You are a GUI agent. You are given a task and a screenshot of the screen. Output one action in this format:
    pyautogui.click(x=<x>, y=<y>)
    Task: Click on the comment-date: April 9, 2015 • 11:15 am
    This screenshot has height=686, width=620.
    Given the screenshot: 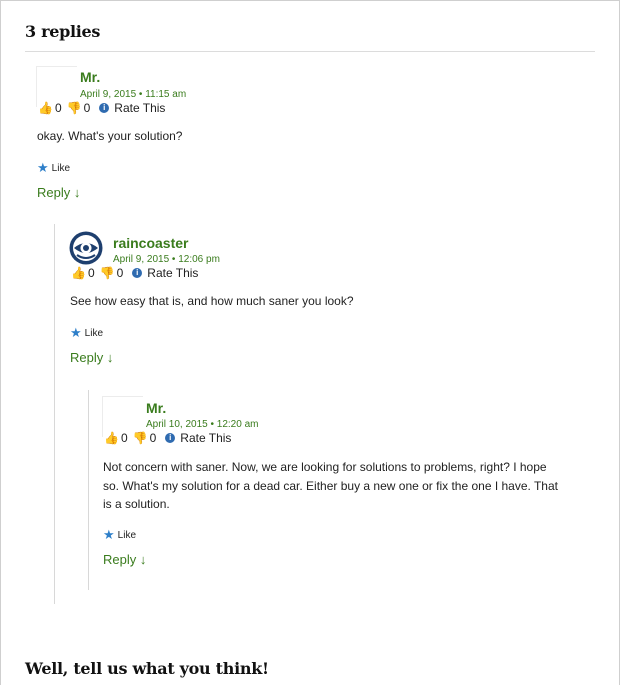 What is the action you would take?
    pyautogui.click(x=133, y=94)
    